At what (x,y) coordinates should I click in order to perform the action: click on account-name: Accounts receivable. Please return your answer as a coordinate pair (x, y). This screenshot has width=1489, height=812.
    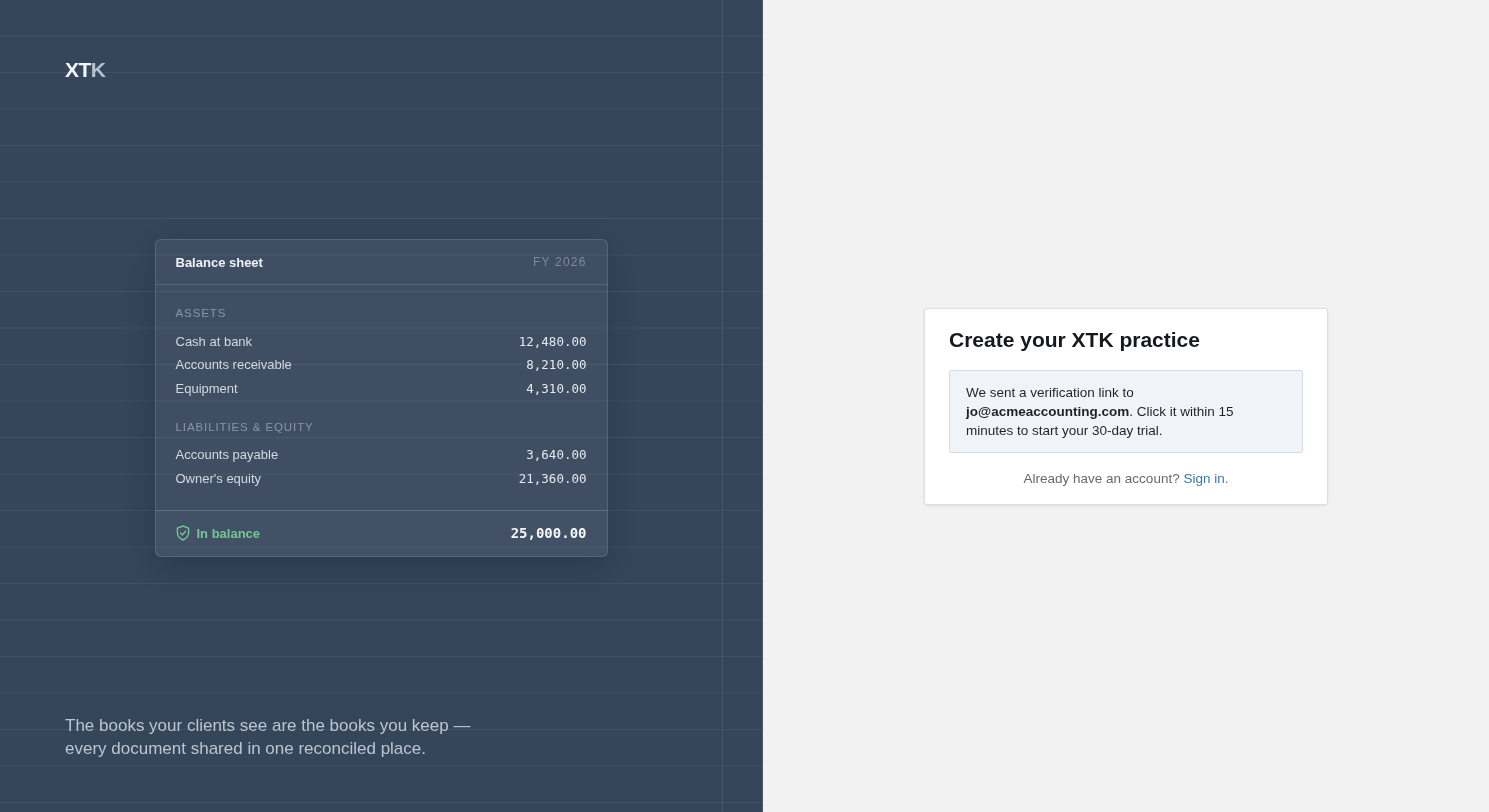
    Looking at the image, I should click on (233, 364).